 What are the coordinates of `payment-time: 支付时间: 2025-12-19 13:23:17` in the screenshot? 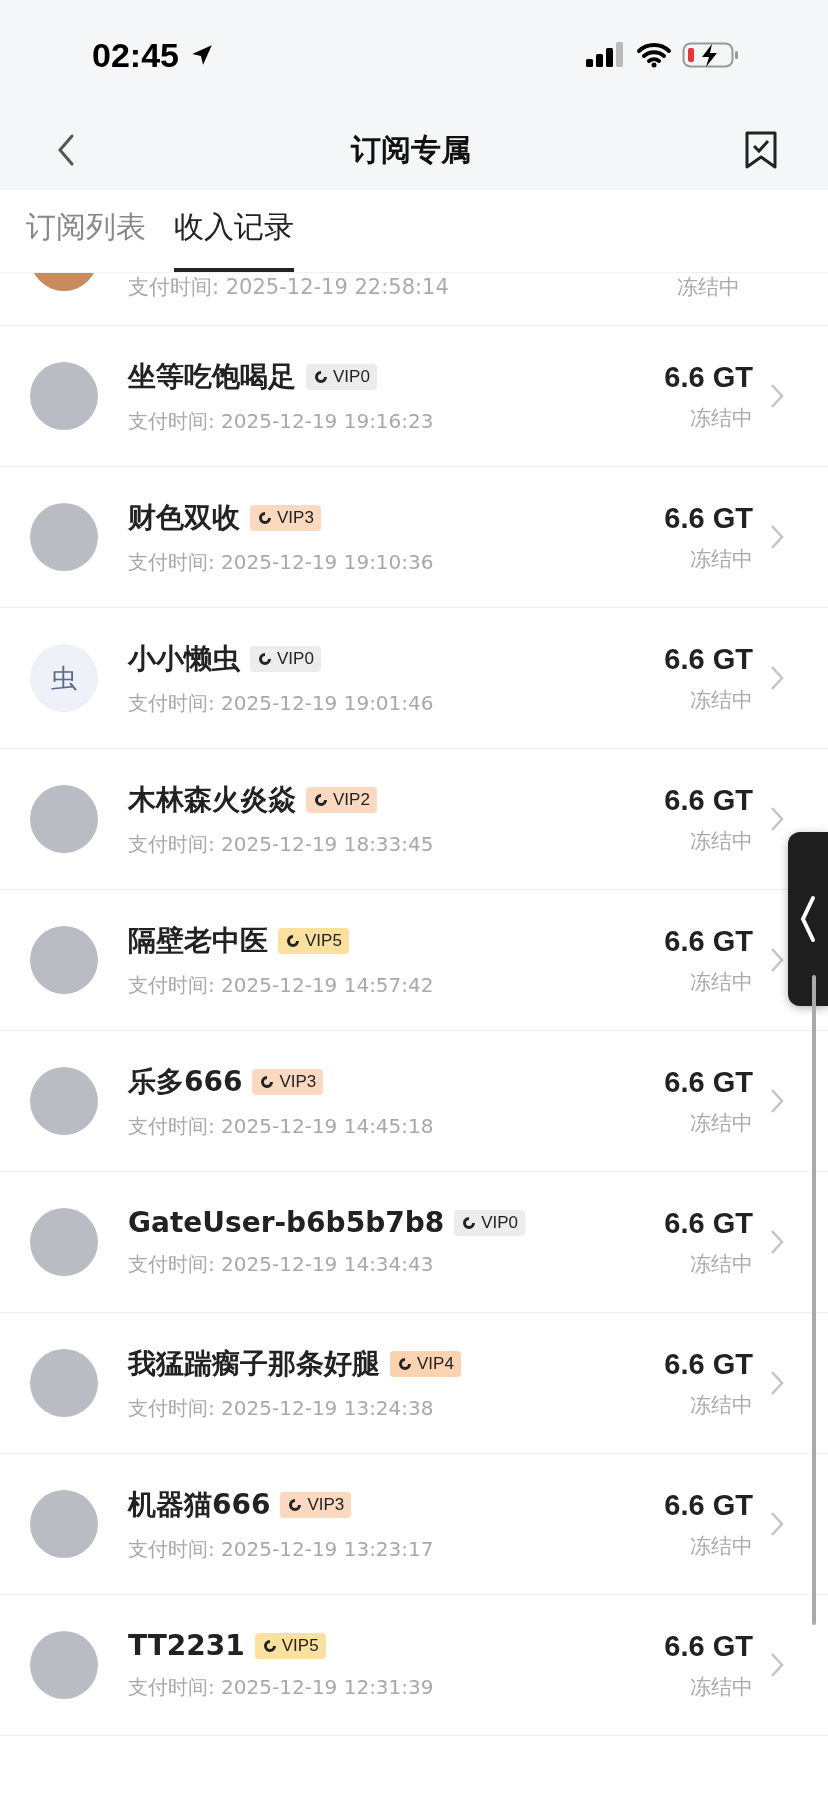 It's located at (281, 1549).